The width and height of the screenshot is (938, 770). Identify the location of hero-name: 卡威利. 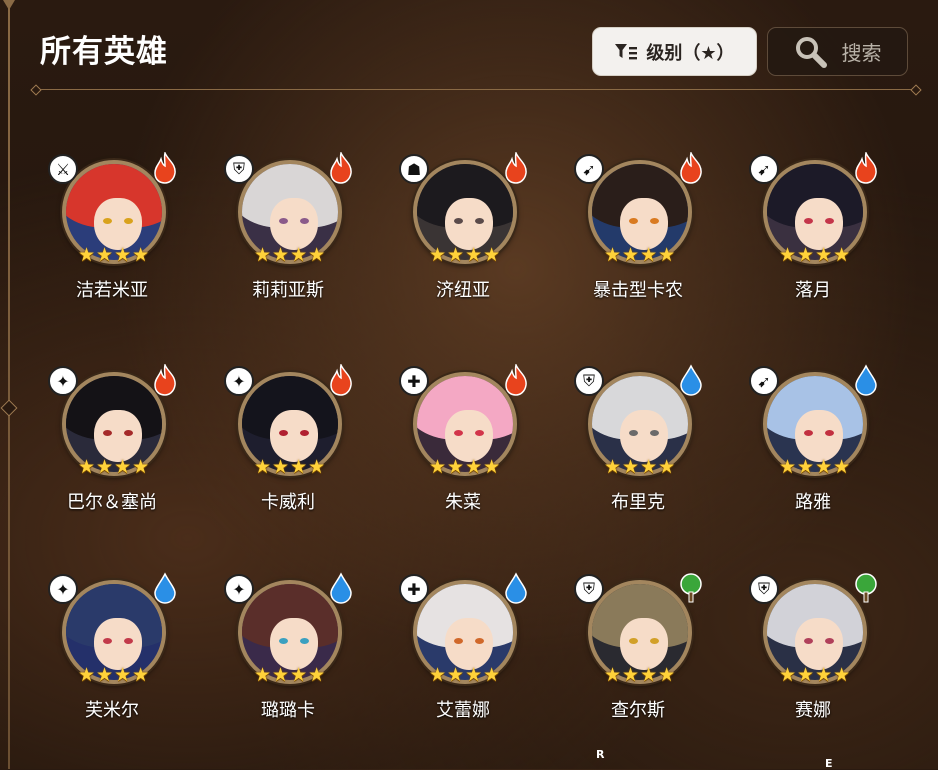
(288, 502).